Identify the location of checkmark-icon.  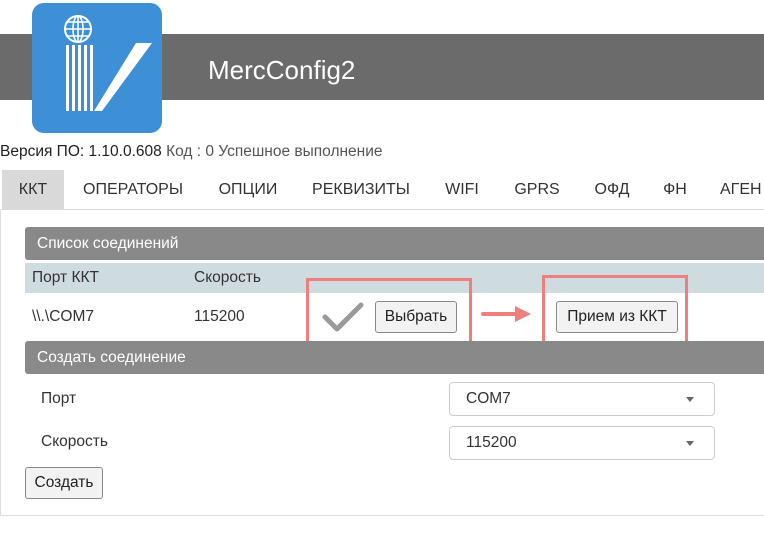
(343, 317).